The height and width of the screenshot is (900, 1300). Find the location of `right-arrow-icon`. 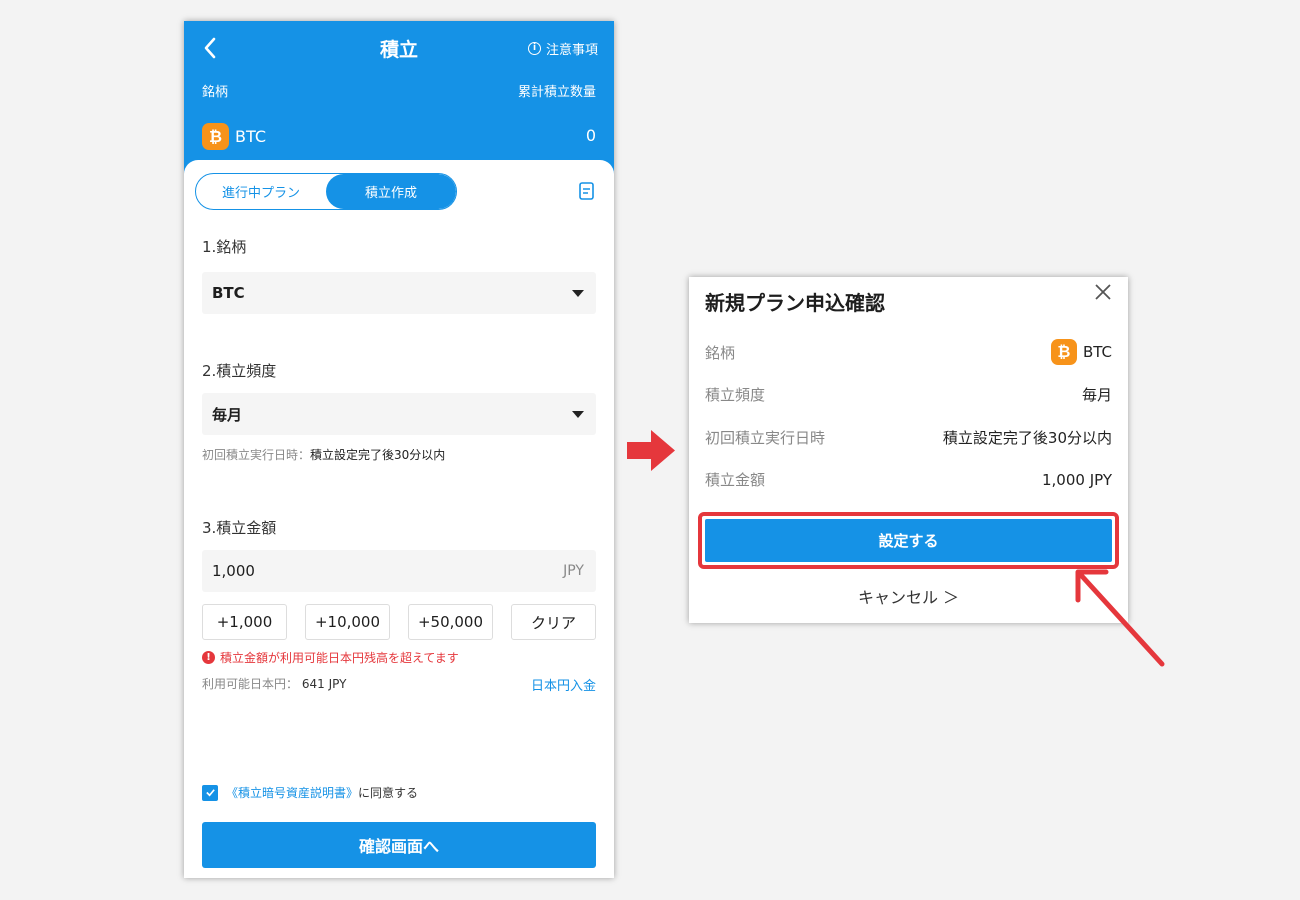

right-arrow-icon is located at coordinates (651, 450).